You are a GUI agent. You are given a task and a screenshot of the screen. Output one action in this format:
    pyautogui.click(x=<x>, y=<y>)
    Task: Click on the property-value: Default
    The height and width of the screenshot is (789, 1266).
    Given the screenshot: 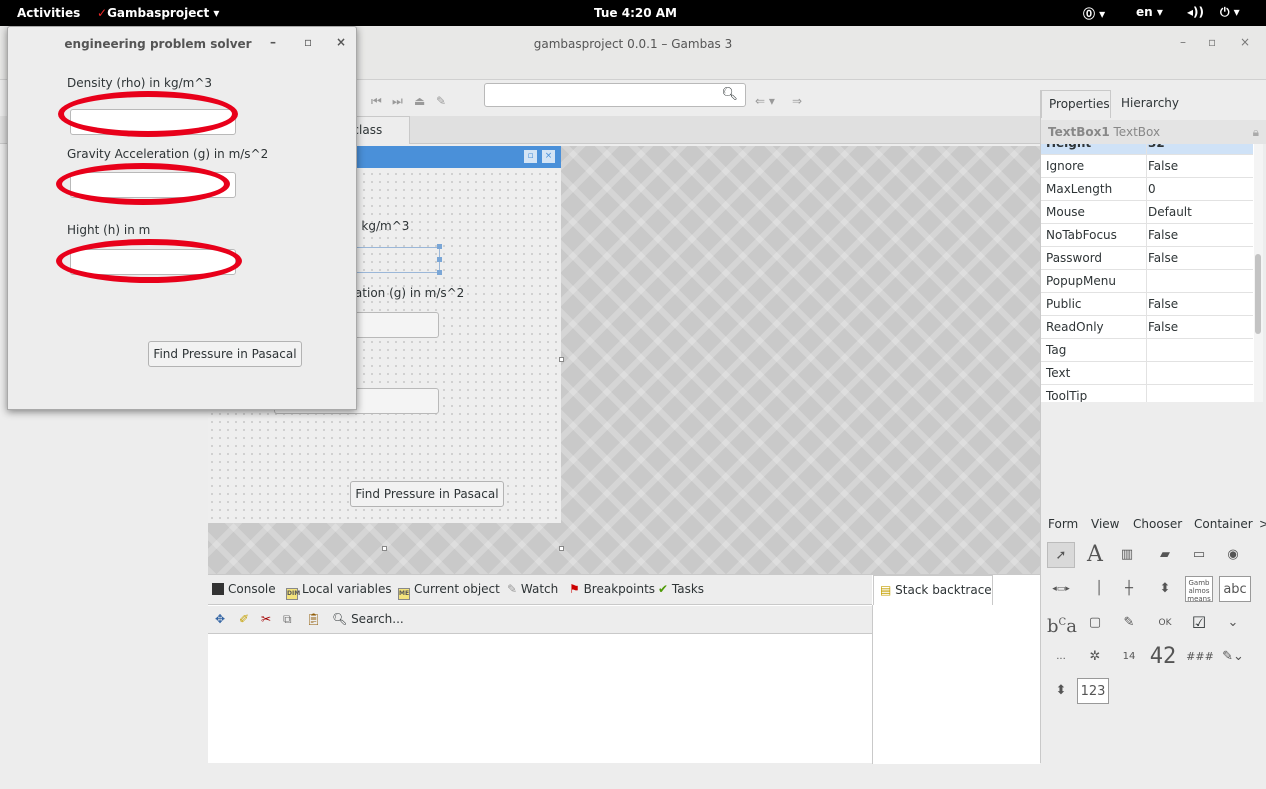 What is the action you would take?
    pyautogui.click(x=1170, y=212)
    